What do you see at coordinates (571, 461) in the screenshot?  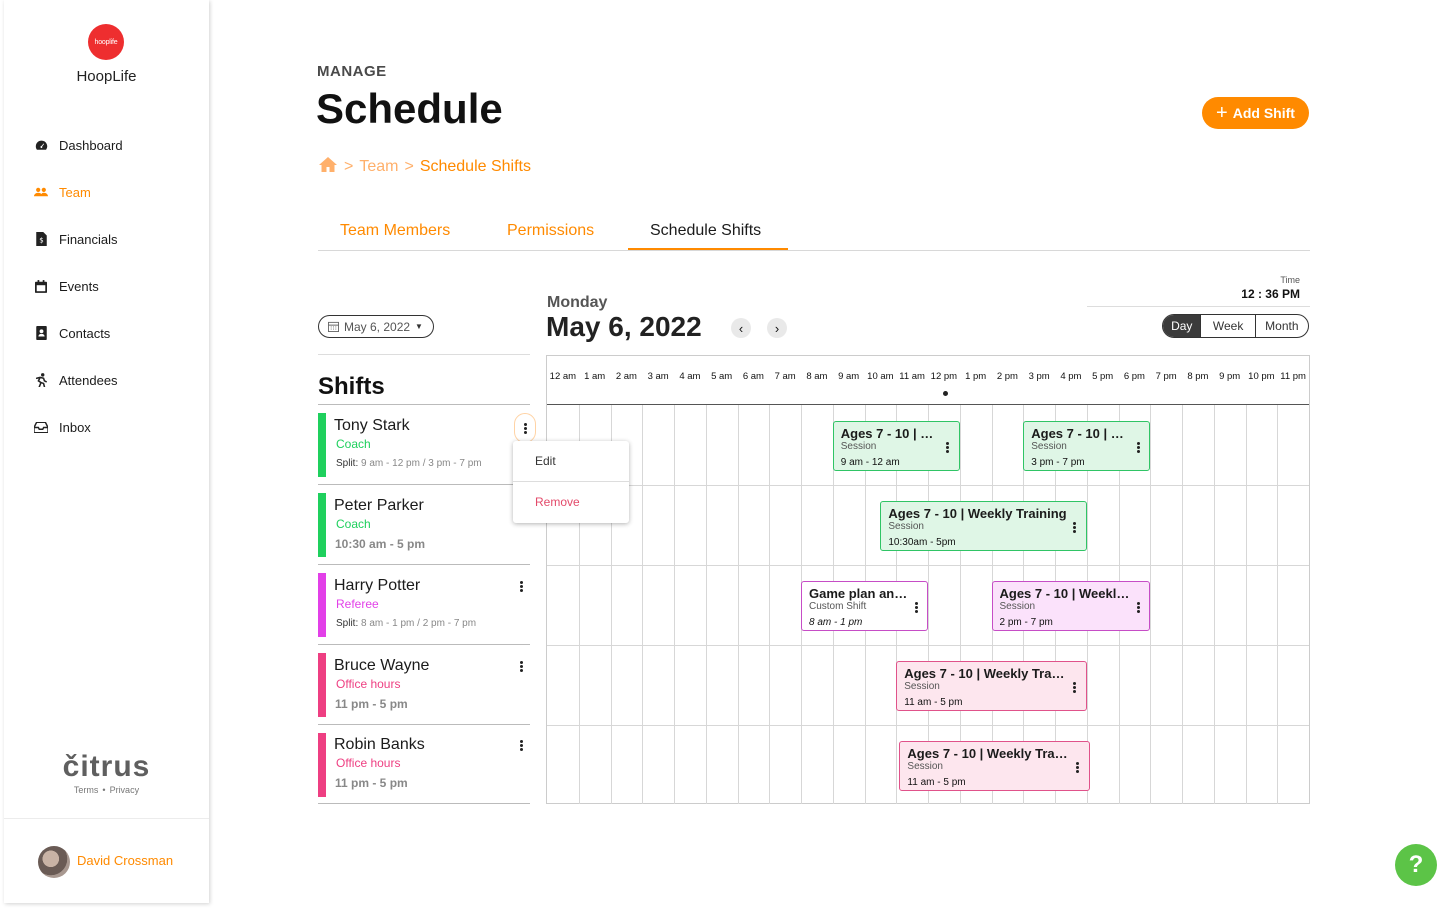 I see `menu-item-edit: Edit` at bounding box center [571, 461].